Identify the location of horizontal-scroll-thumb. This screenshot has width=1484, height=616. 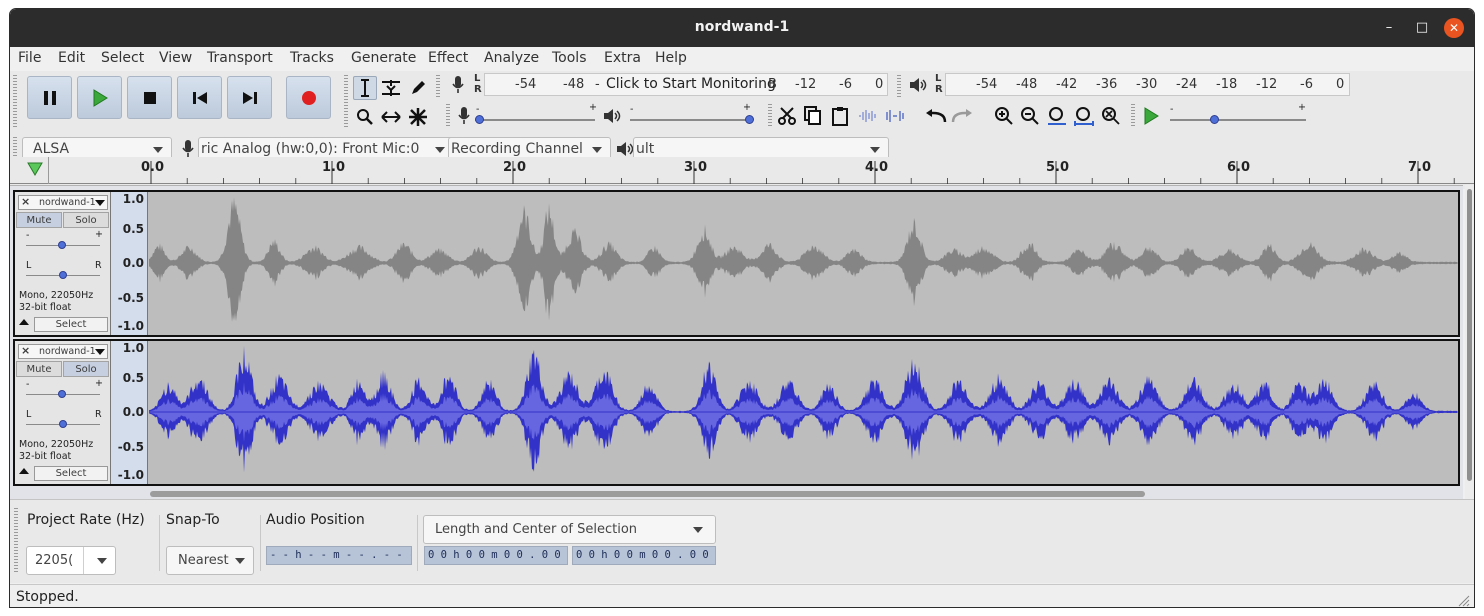
(647, 494).